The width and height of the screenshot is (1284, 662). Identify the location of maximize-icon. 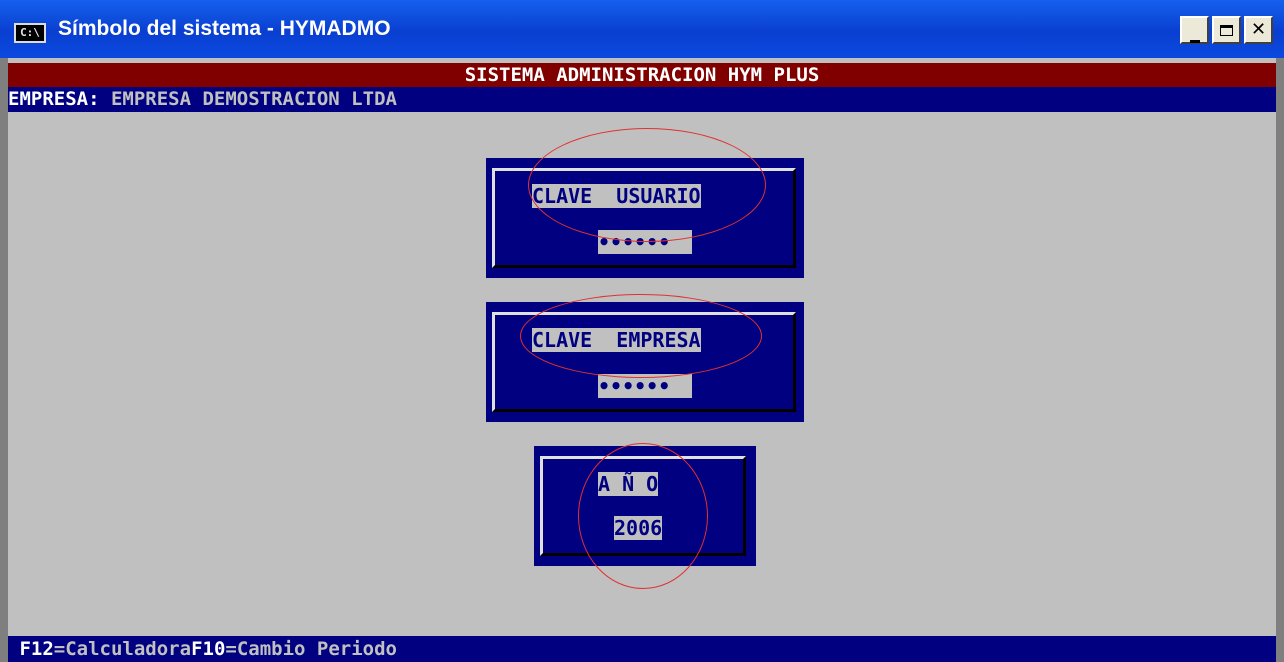
(1226, 30).